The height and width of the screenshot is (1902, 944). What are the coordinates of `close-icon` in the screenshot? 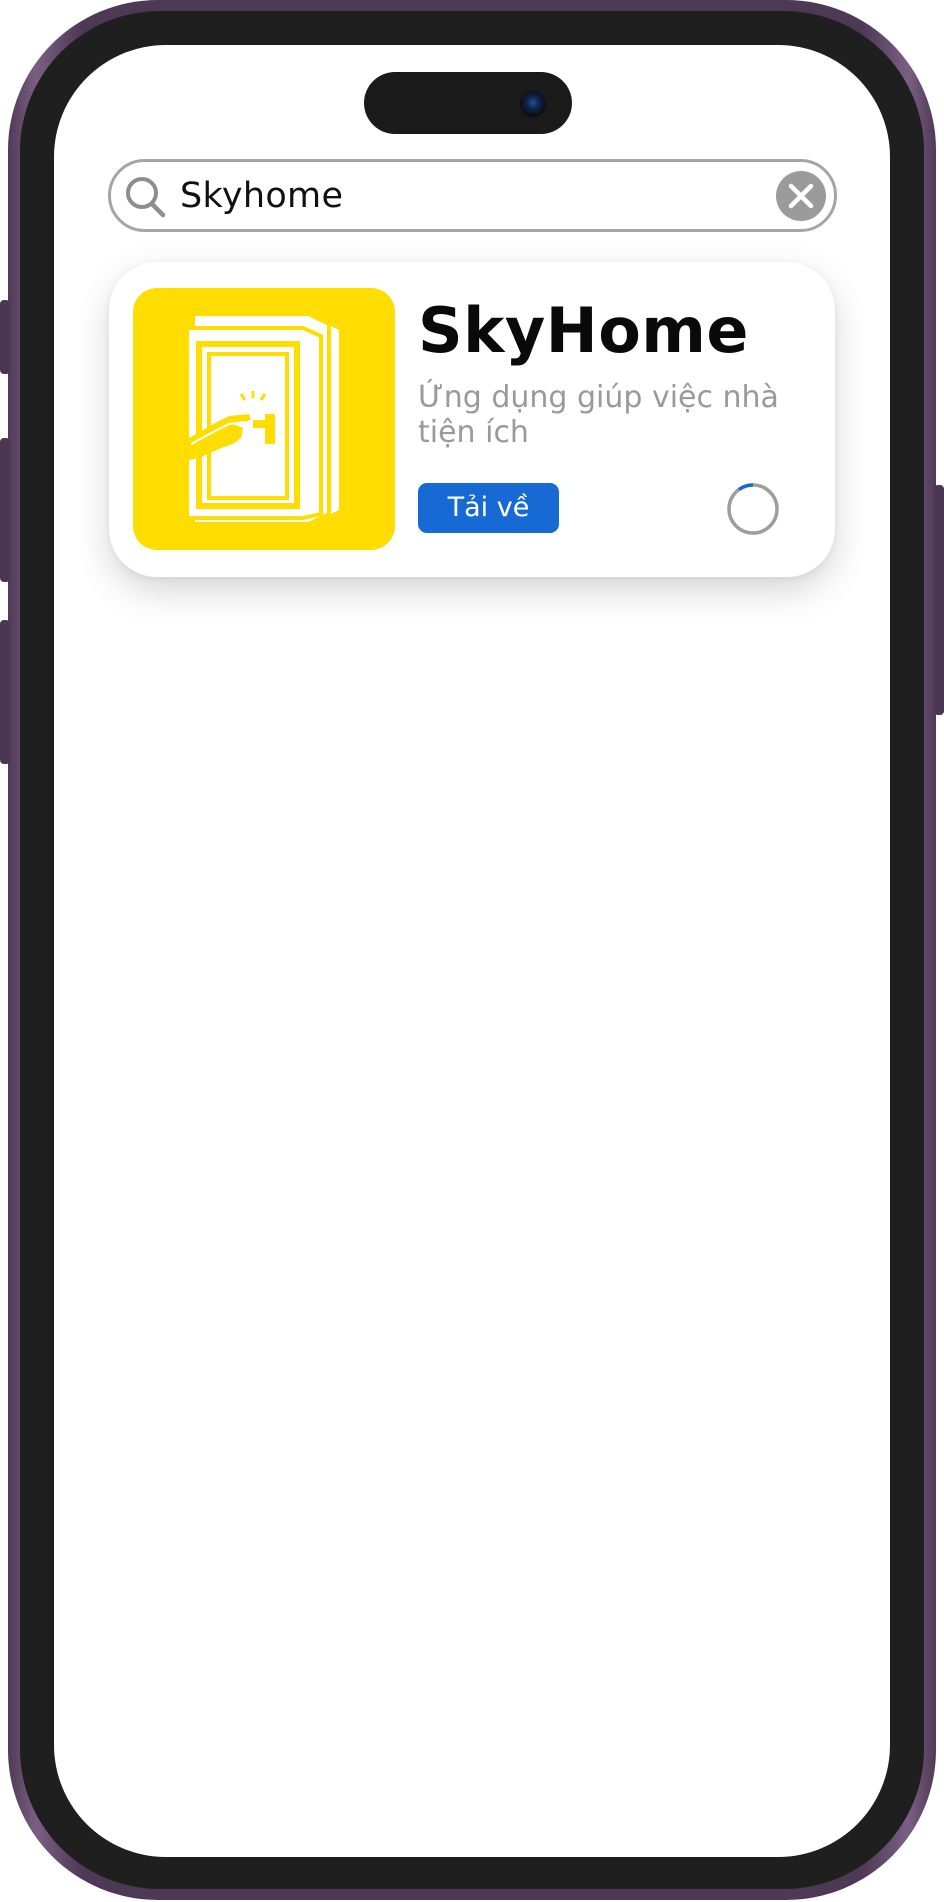 It's located at (801, 196).